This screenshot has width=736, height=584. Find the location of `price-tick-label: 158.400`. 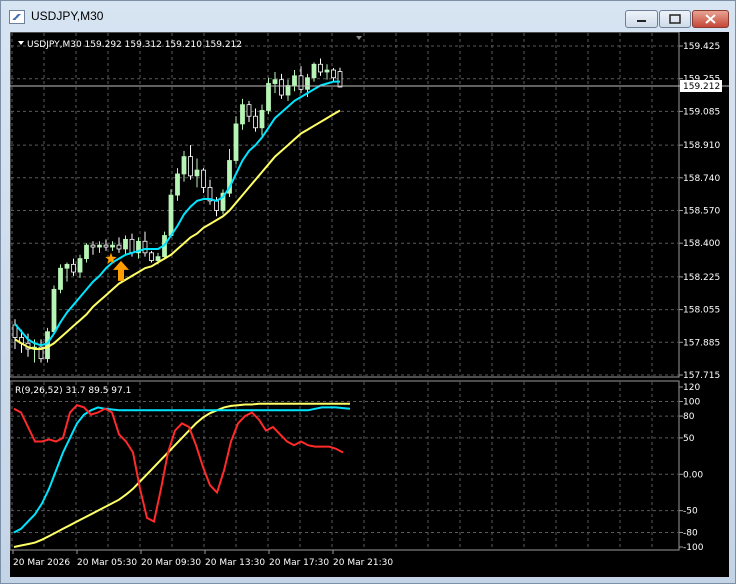

price-tick-label: 158.400 is located at coordinates (701, 244).